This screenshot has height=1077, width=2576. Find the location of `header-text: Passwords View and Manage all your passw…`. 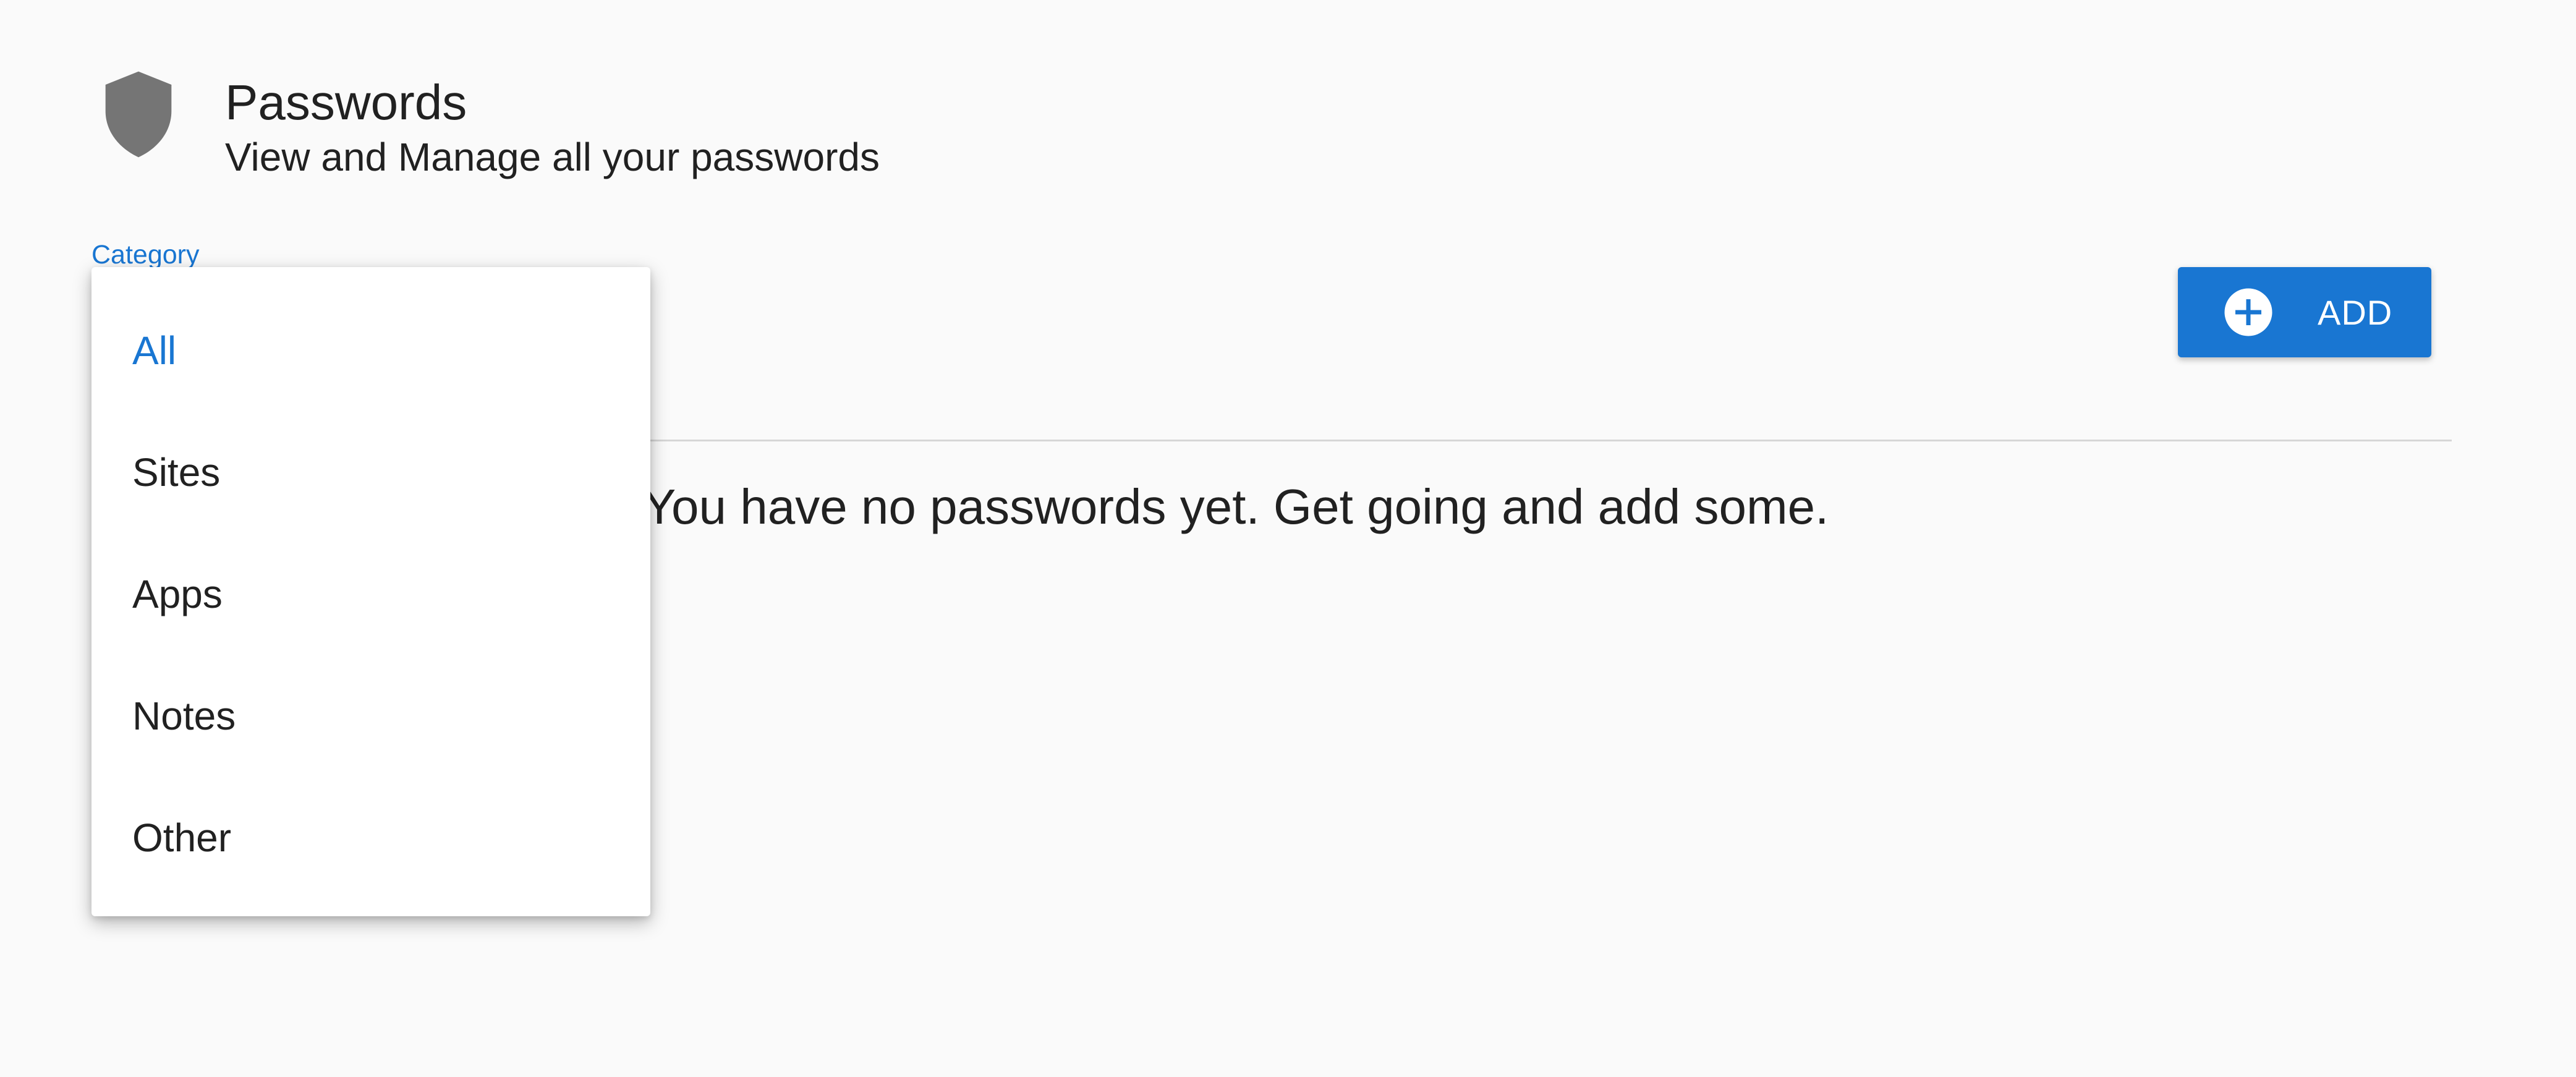

header-text: Passwords View and Manage all your passw… is located at coordinates (552, 128).